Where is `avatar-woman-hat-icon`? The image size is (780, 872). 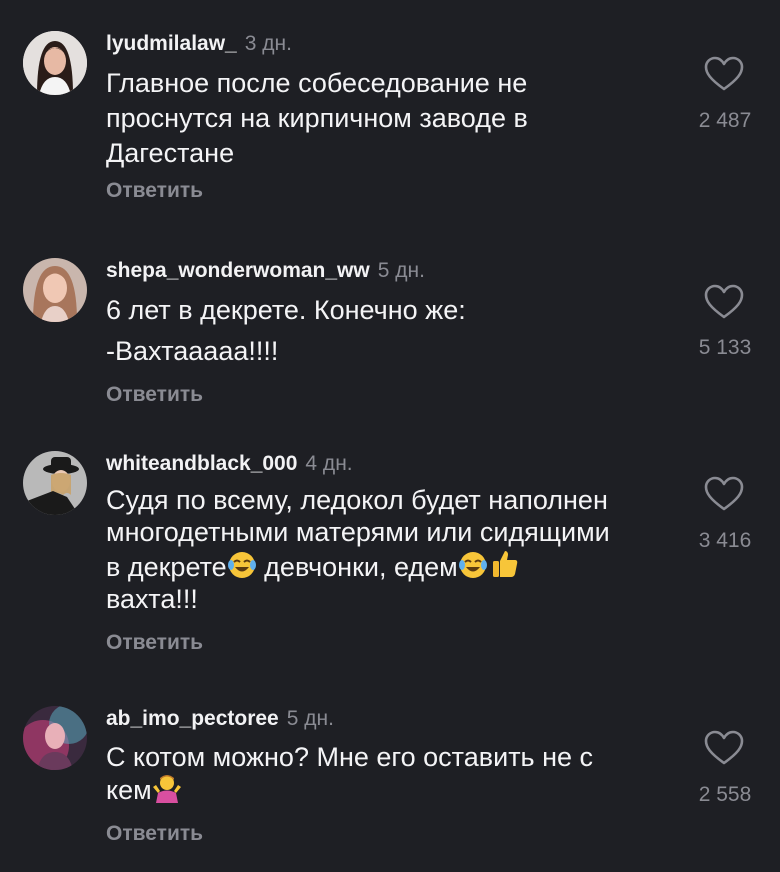
avatar-woman-hat-icon is located at coordinates (55, 483).